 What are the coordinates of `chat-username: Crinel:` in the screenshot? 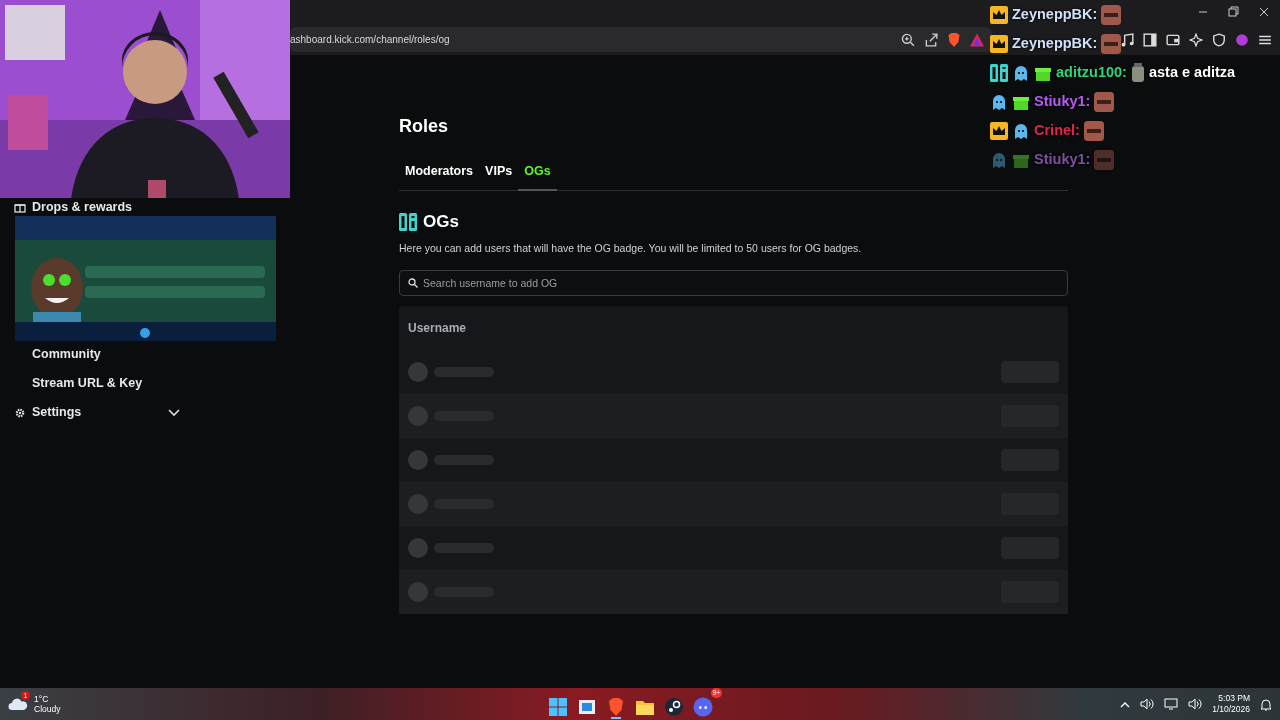 It's located at (1057, 130).